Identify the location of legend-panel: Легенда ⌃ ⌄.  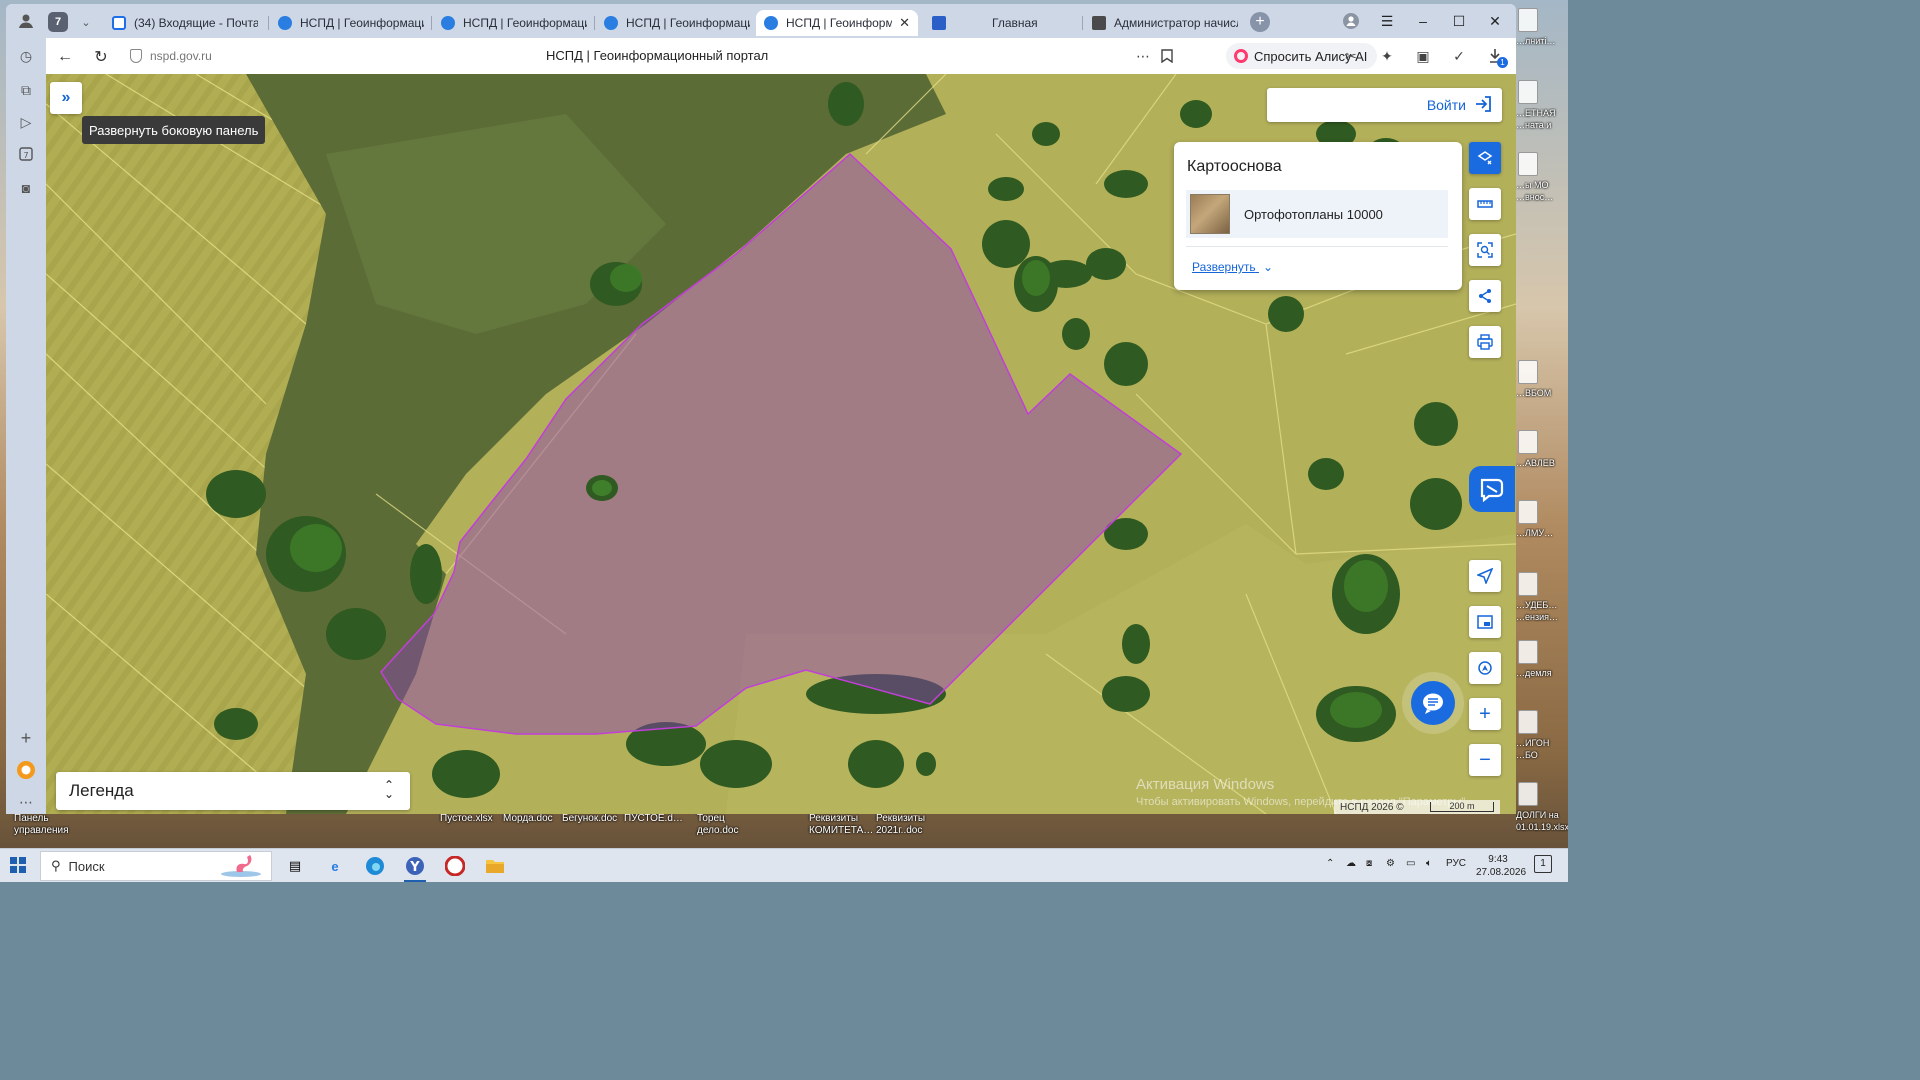
(233, 791).